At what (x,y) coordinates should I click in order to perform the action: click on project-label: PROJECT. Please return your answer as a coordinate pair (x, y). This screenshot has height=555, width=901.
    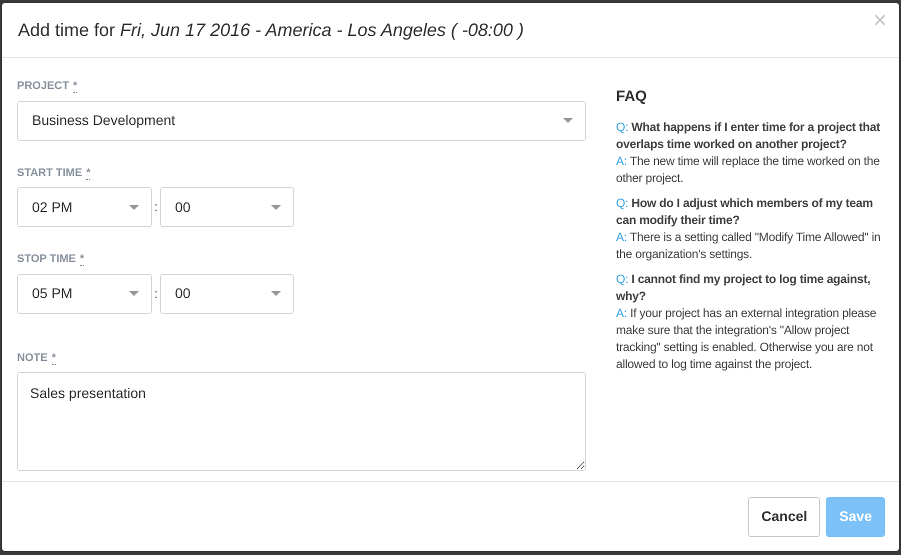
    Looking at the image, I should click on (43, 86).